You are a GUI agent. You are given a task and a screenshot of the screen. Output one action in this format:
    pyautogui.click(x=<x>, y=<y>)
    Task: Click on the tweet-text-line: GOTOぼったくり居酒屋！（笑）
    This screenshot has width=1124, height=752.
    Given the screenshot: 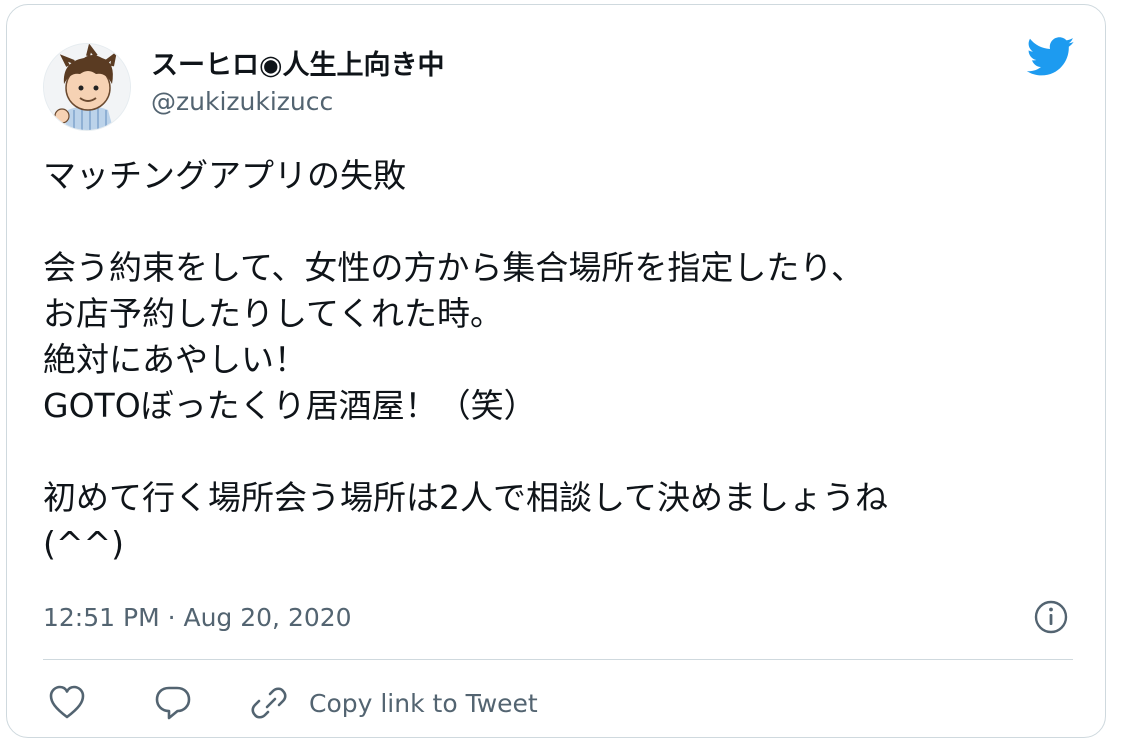 What is the action you would take?
    pyautogui.click(x=290, y=405)
    